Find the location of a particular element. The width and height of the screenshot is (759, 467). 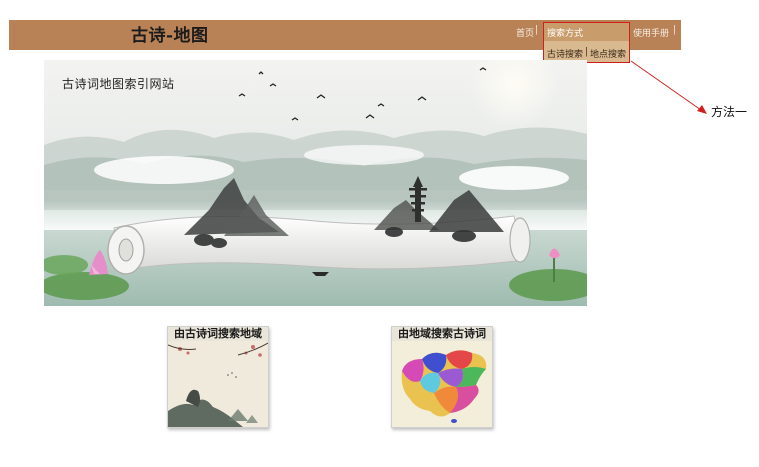

banner-caption: 古诗词地图索引网站 is located at coordinates (118, 84).